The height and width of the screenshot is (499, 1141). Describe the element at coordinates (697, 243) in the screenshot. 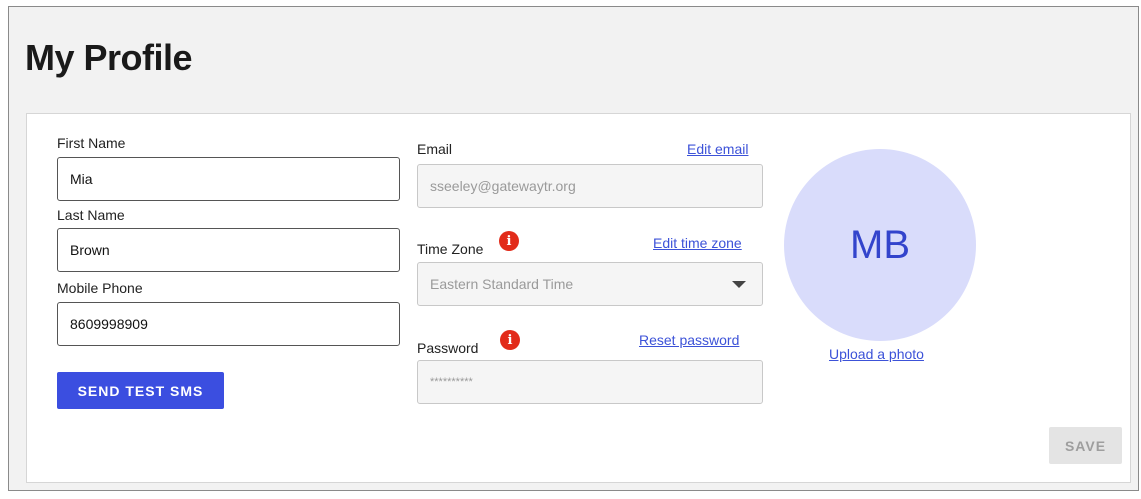

I see `edit-time-zone-link: Edit time zone` at that location.